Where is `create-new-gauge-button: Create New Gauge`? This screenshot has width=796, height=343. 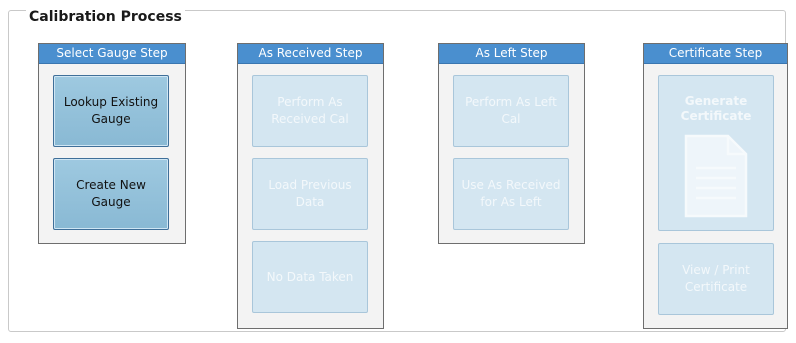 create-new-gauge-button: Create New Gauge is located at coordinates (111, 194).